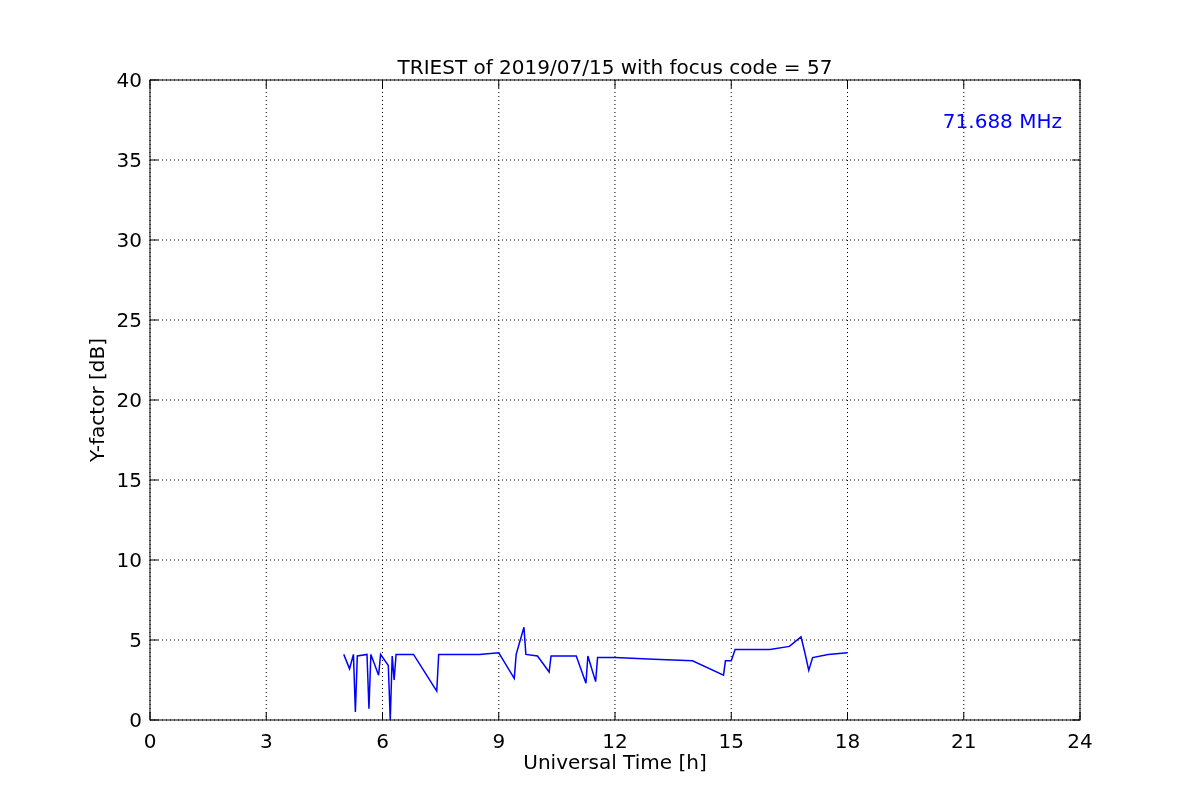 Image resolution: width=1200 pixels, height=800 pixels. What do you see at coordinates (964, 741) in the screenshot?
I see `x-tick-label: 21` at bounding box center [964, 741].